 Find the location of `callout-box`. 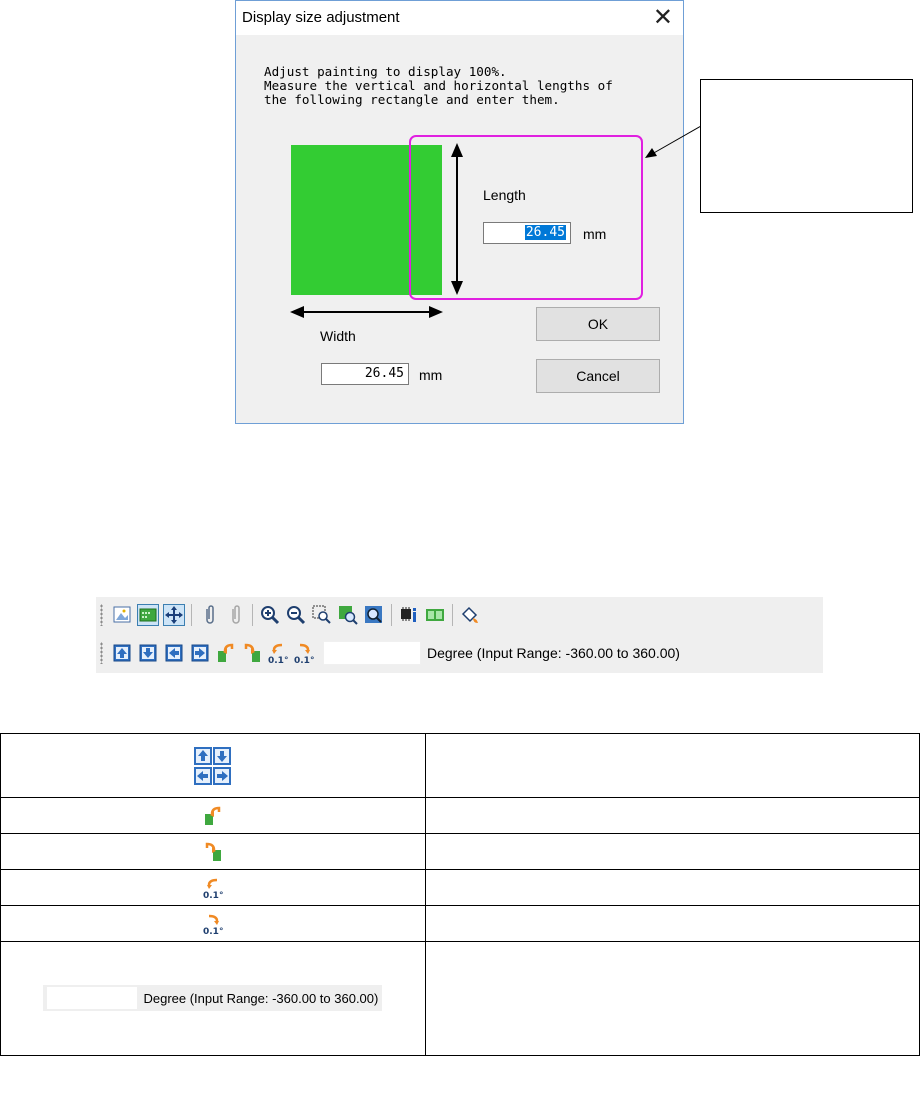

callout-box is located at coordinates (806, 146).